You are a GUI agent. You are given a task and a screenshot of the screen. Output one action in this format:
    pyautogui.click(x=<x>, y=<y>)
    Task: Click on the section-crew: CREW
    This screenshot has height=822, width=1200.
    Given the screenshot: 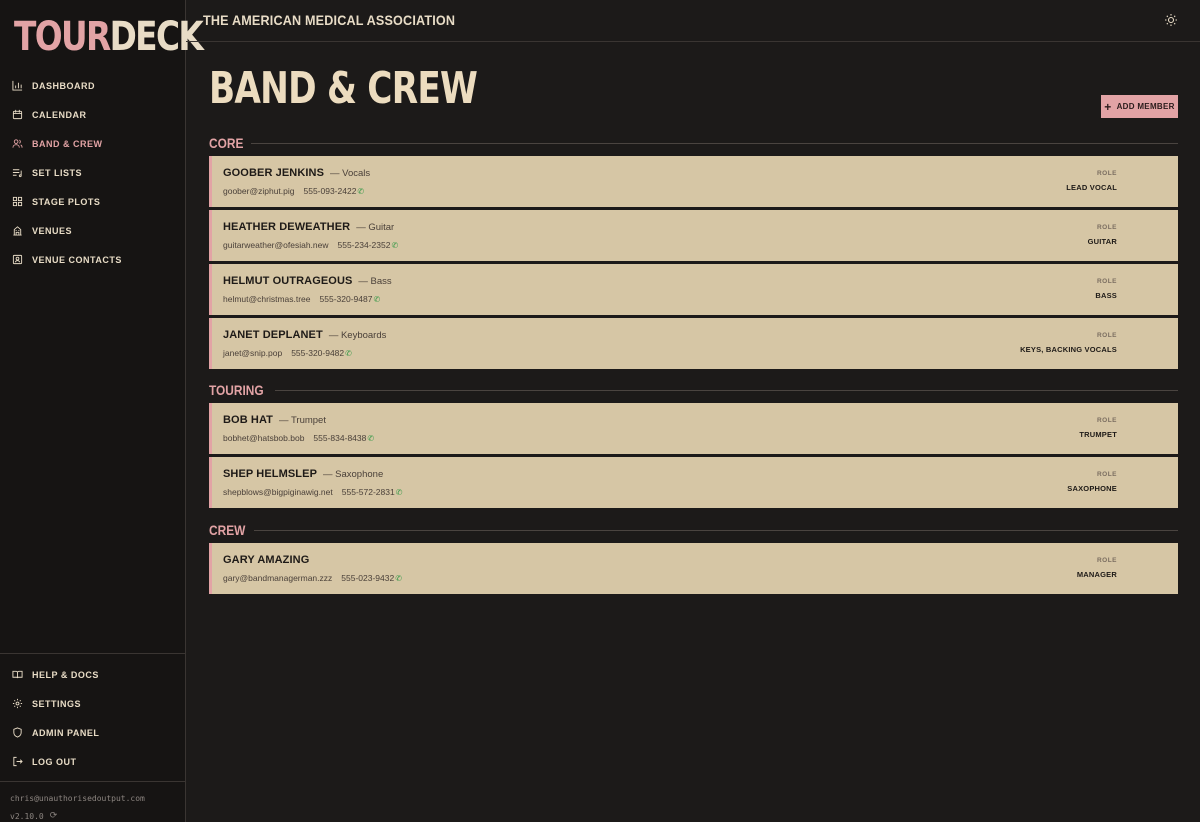 What is the action you would take?
    pyautogui.click(x=693, y=530)
    